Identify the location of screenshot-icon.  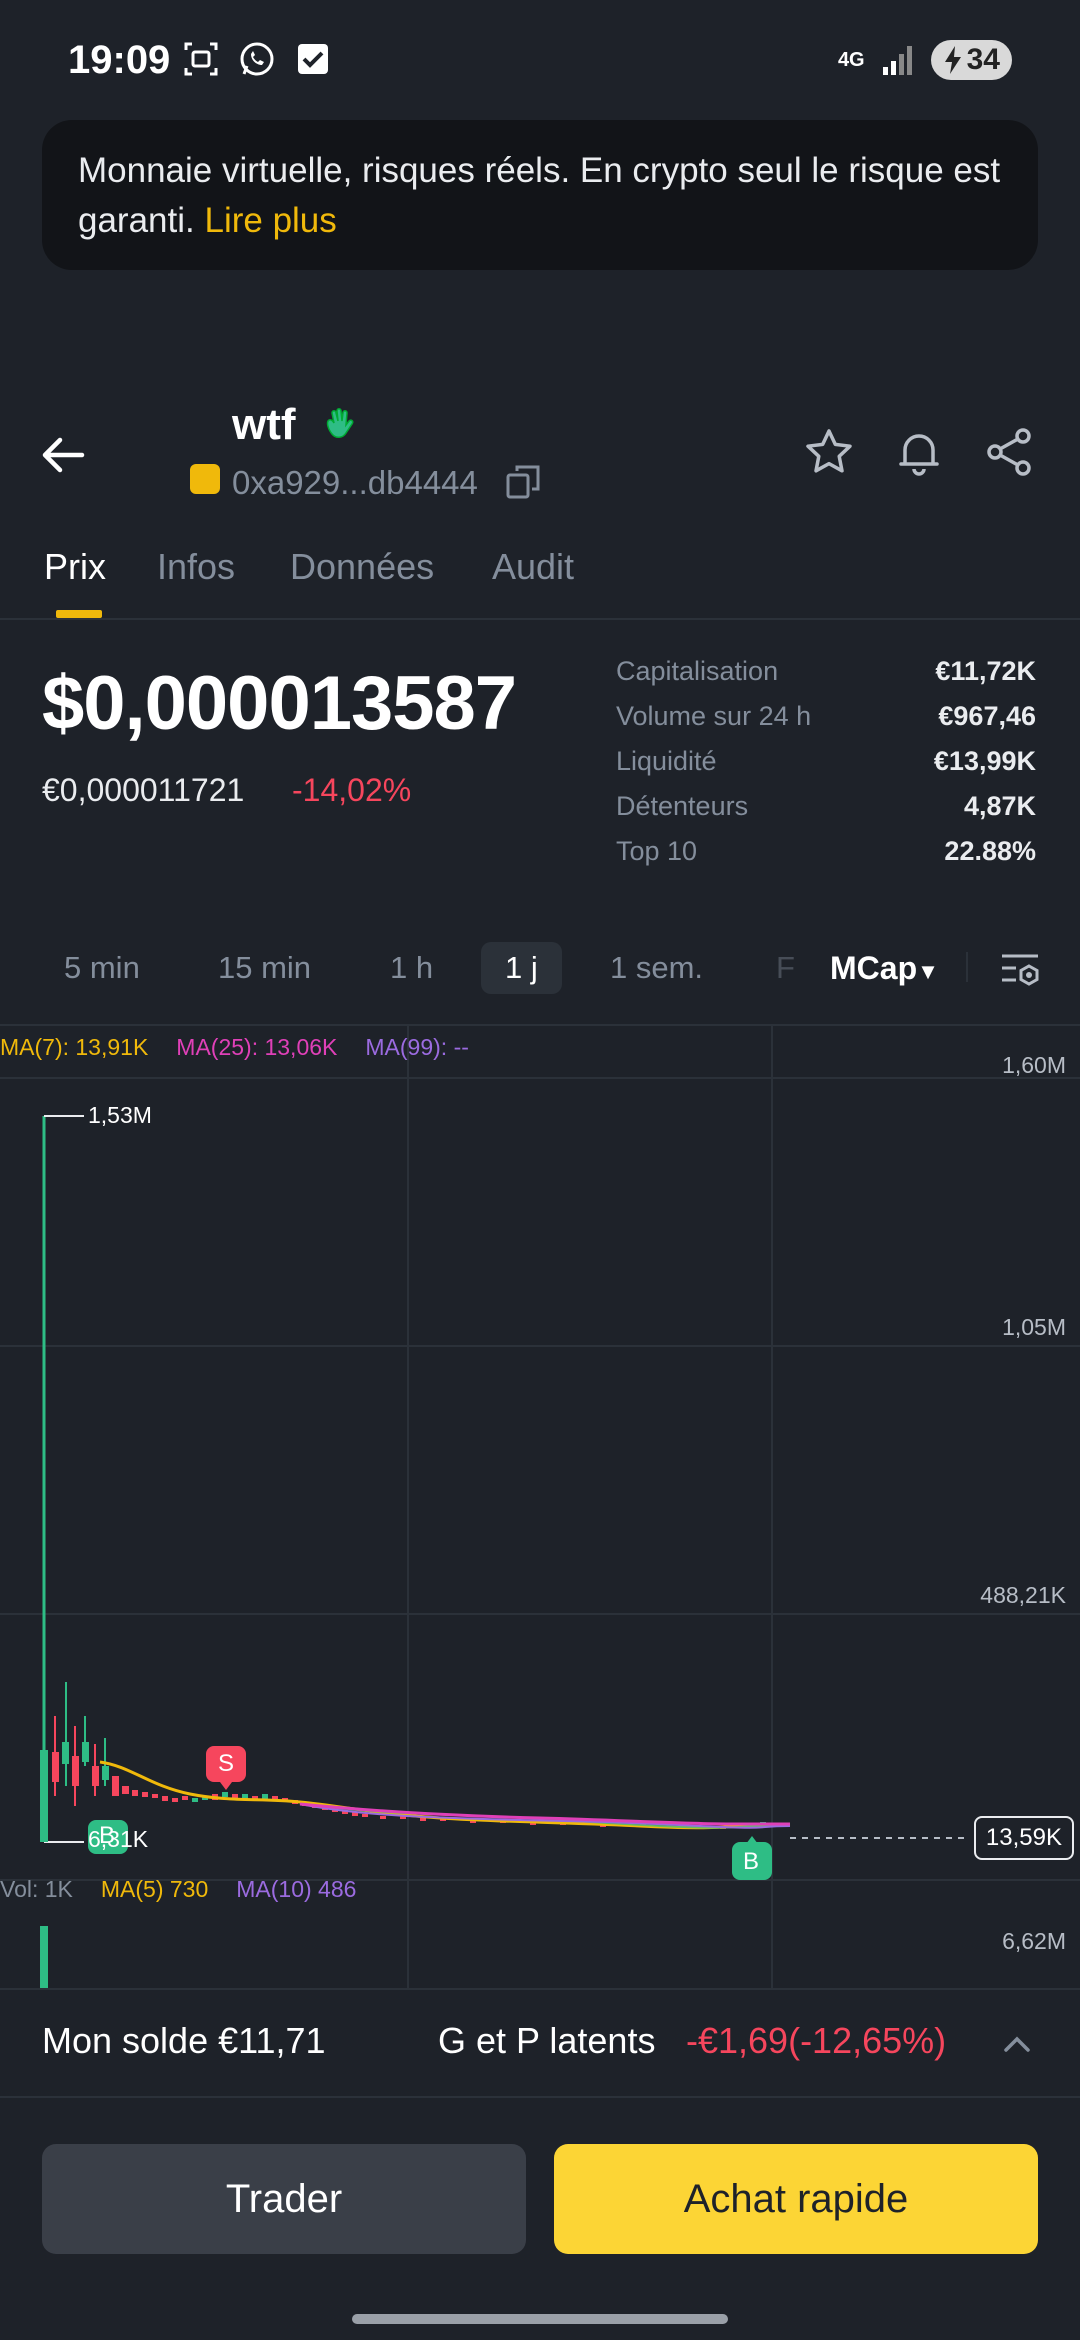
(201, 59).